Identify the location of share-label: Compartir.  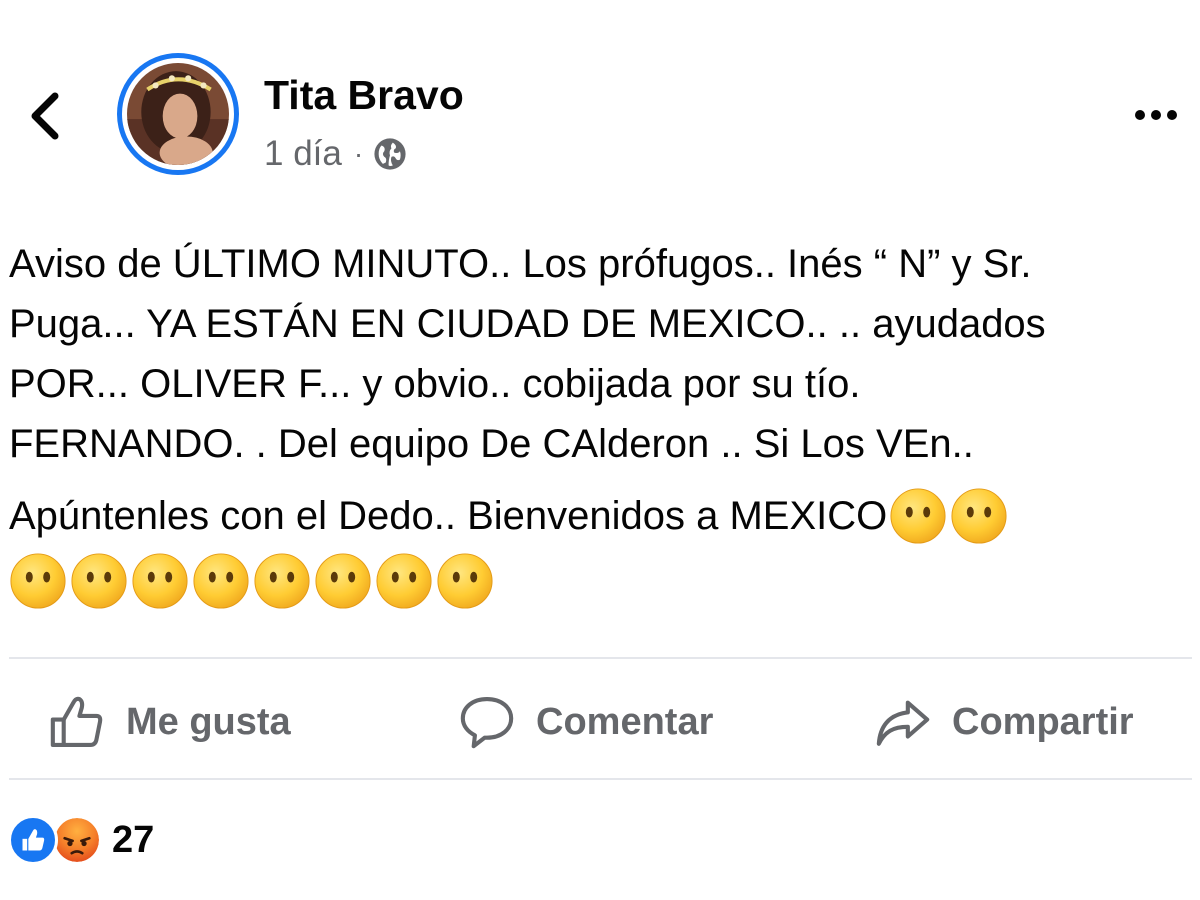
(1043, 721).